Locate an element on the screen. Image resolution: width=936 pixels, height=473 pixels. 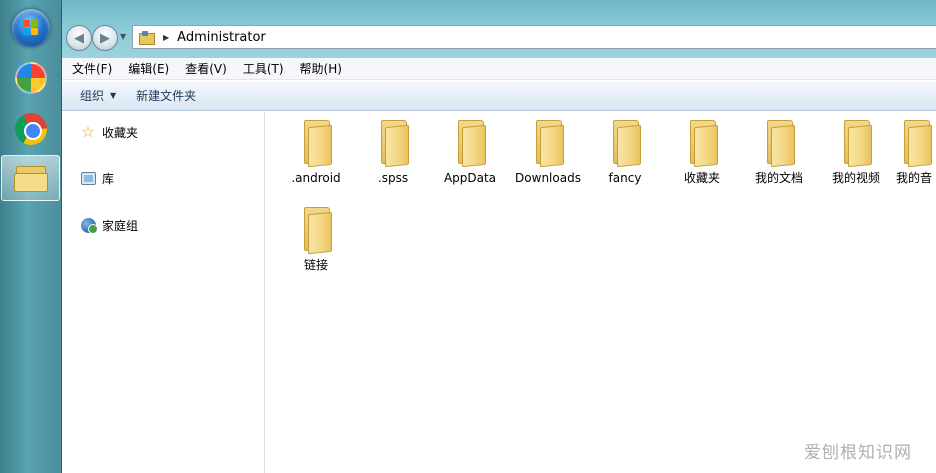
watermark: 爱刨根知识网 is located at coordinates (858, 453).